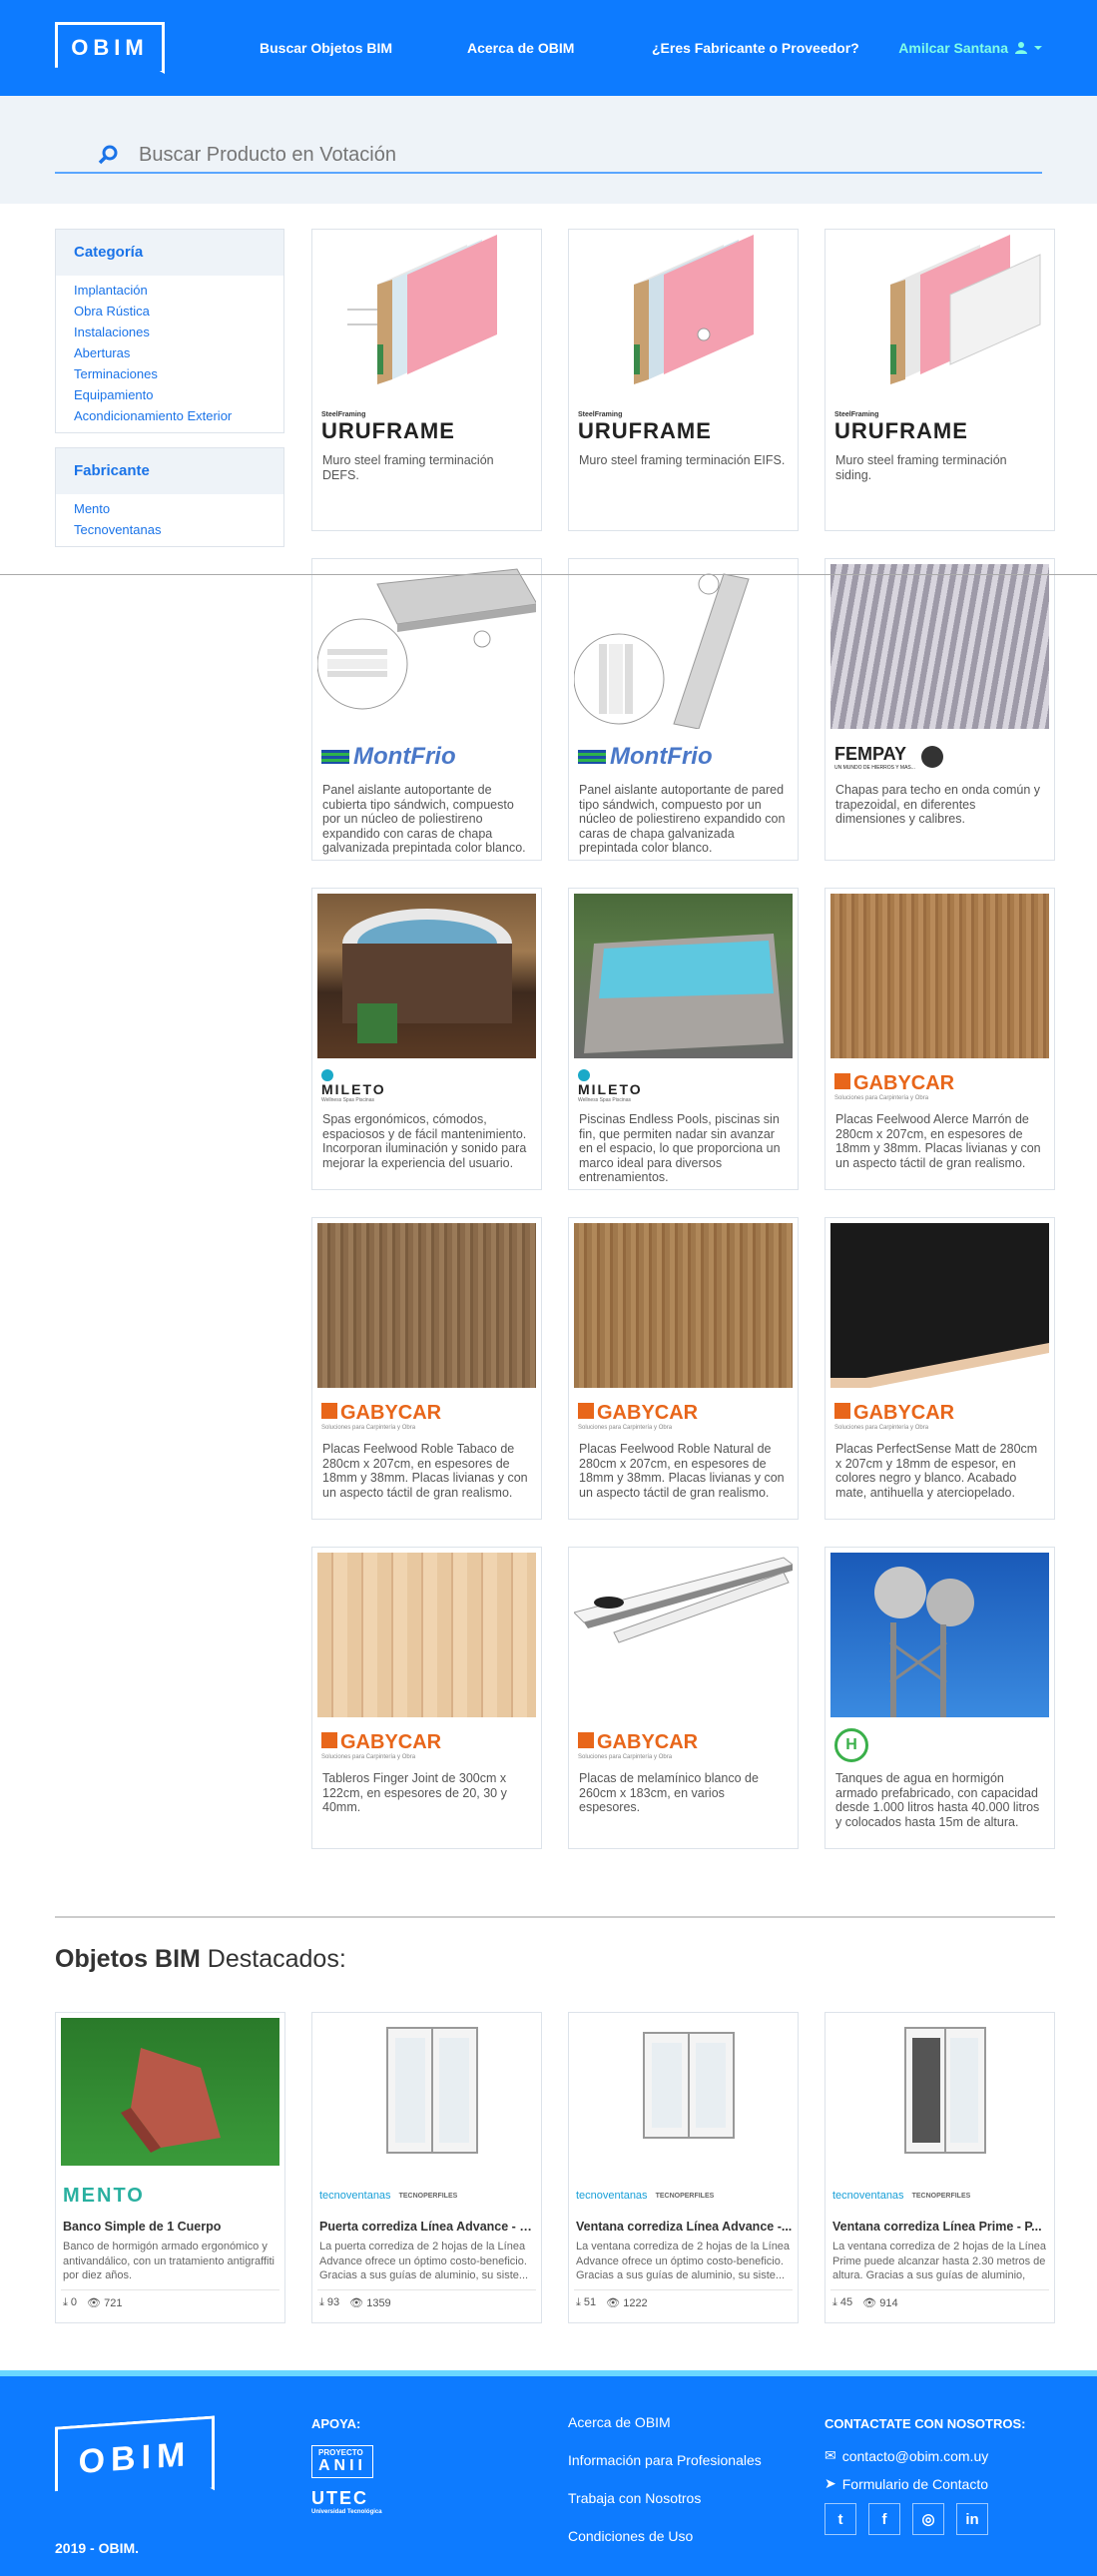 This screenshot has width=1097, height=2576. I want to click on nav-fabricante: ¿Eres Fabricante o Proveedor?, so click(755, 48).